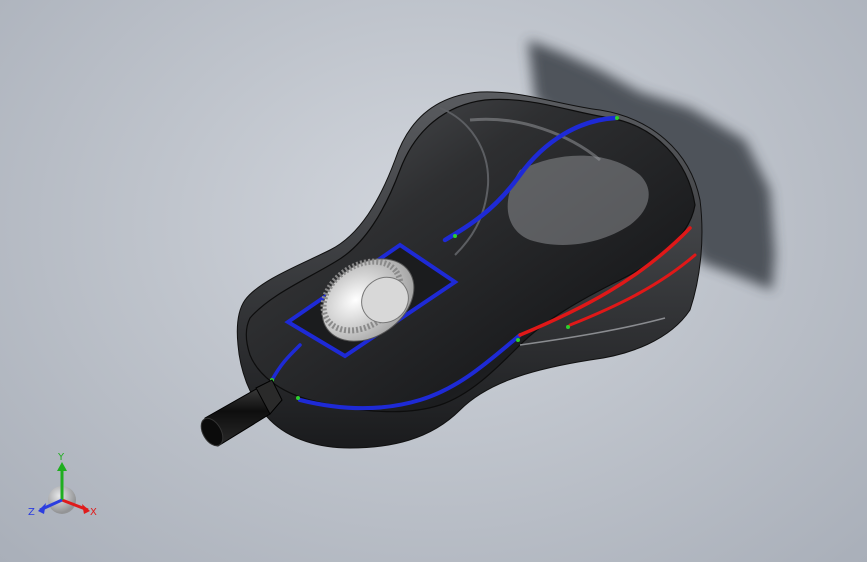  What do you see at coordinates (93, 512) in the screenshot?
I see `triad-x-label: X` at bounding box center [93, 512].